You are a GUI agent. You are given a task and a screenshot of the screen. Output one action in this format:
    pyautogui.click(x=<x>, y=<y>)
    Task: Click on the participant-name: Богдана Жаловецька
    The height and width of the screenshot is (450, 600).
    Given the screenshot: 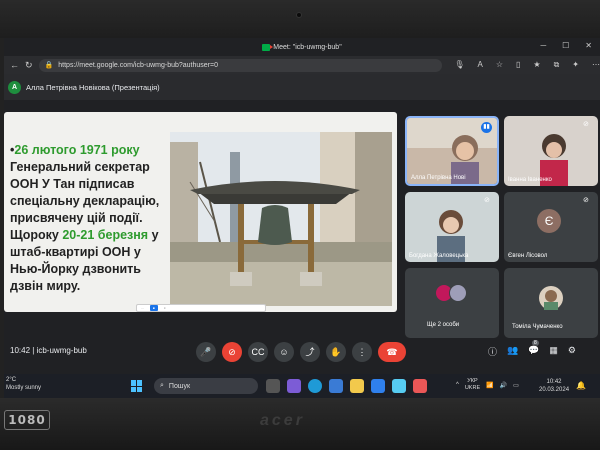 What is the action you would take?
    pyautogui.click(x=439, y=256)
    